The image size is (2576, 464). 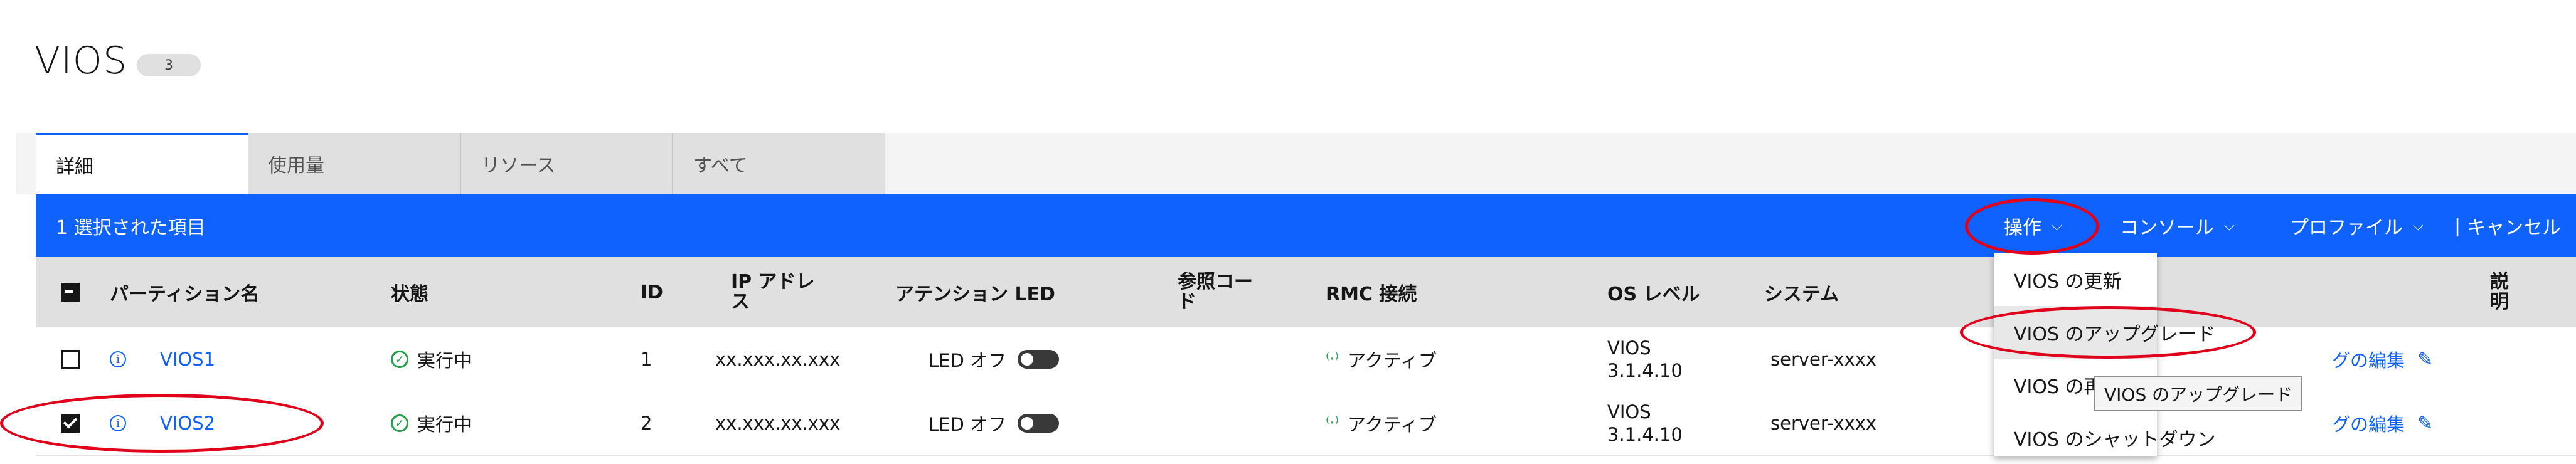 What do you see at coordinates (131, 228) in the screenshot?
I see `selected-count-text: 1 選択された項目` at bounding box center [131, 228].